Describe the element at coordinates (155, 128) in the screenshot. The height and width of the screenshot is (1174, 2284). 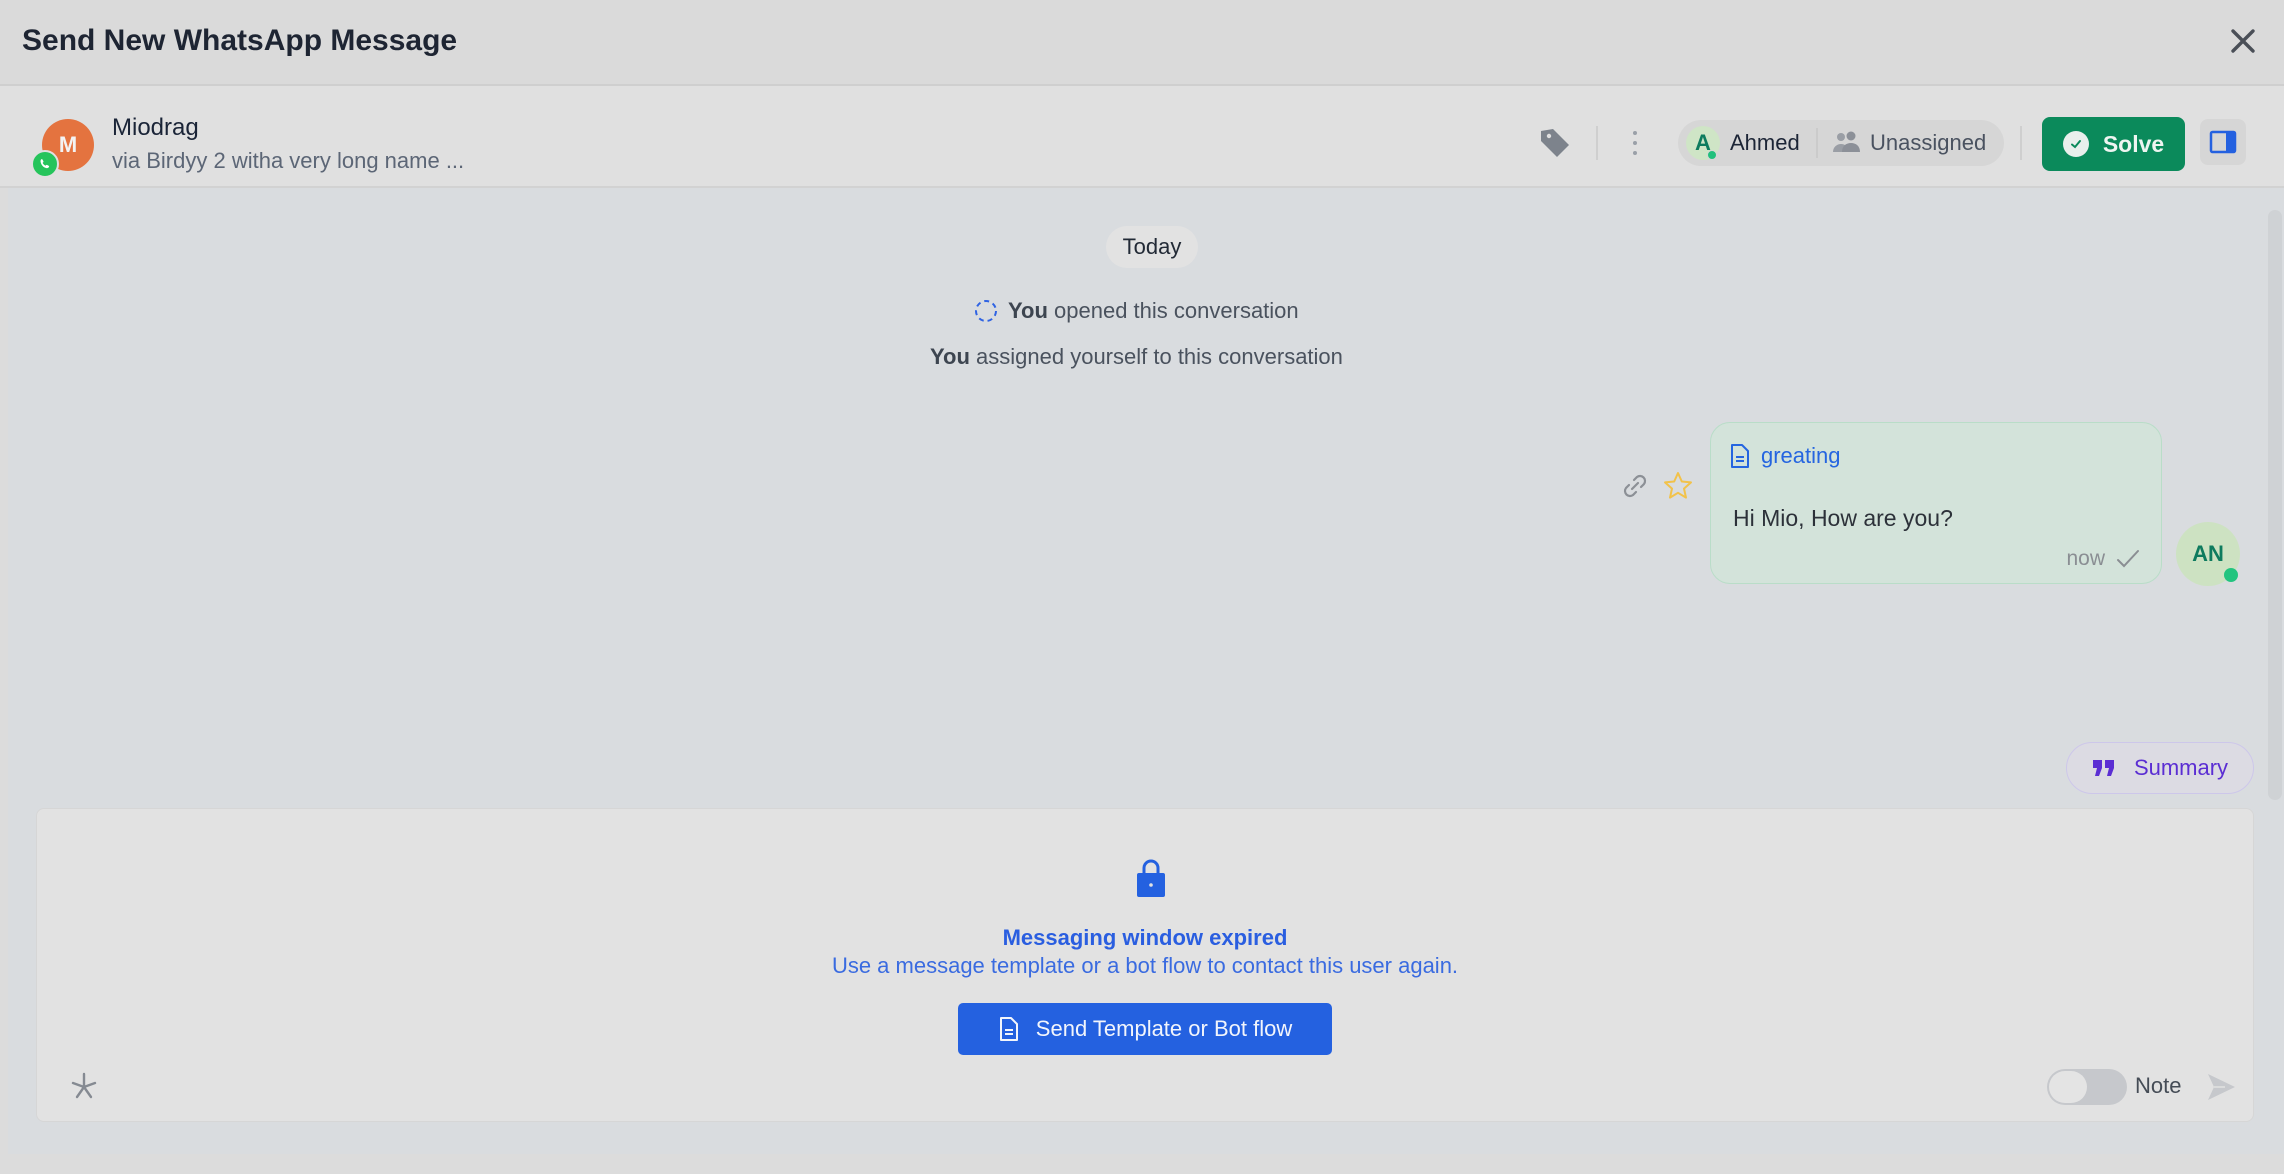
I see `contact-name: Miodrag` at that location.